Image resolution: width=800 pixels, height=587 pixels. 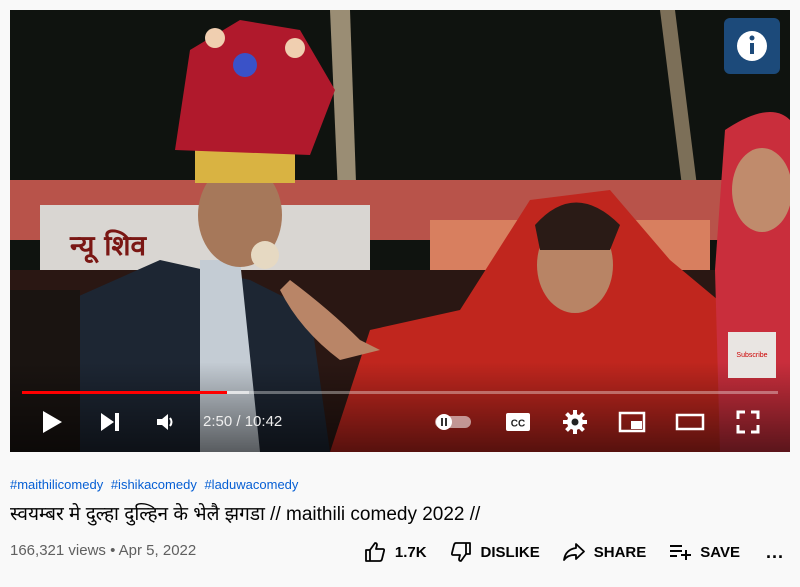 What do you see at coordinates (460, 552) in the screenshot?
I see `thumbs-down-icon` at bounding box center [460, 552].